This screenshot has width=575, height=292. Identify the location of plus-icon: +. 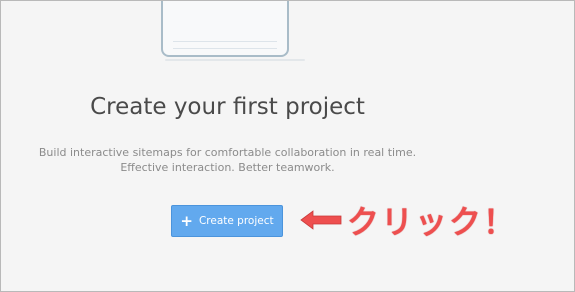
(186, 220).